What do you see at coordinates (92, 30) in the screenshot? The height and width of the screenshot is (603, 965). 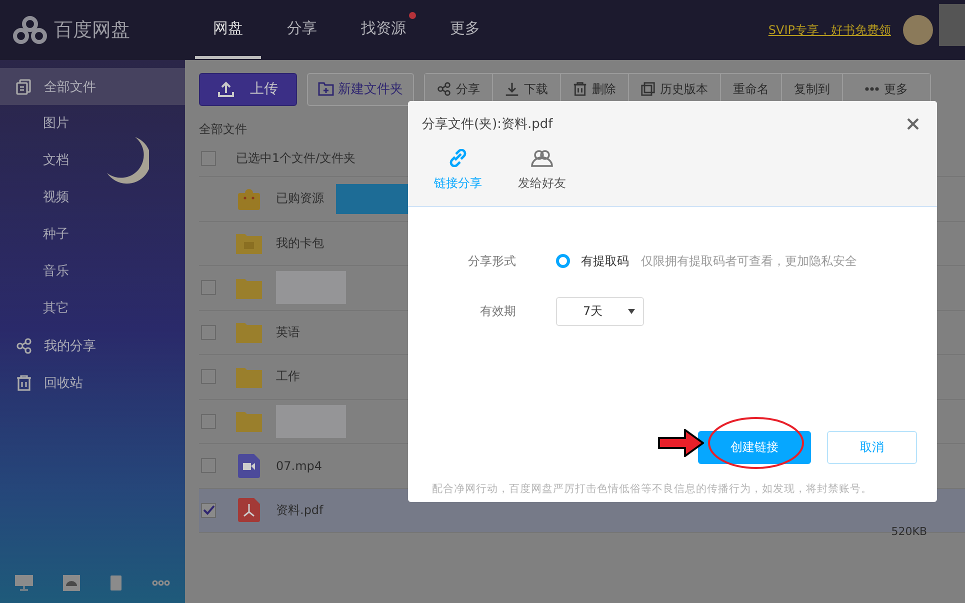 I see `app-logo-text: 百度网盘` at bounding box center [92, 30].